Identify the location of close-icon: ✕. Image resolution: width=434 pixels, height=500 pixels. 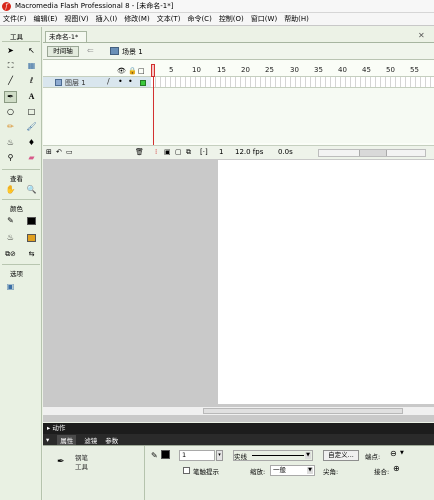
(421, 35).